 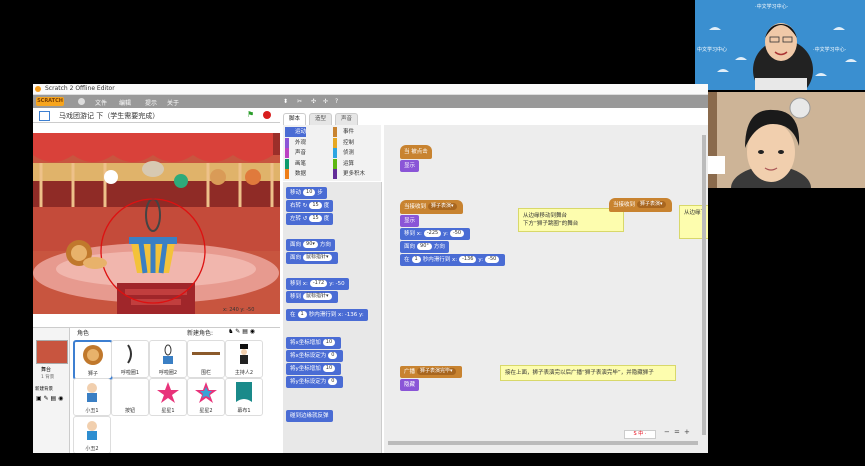 I want to click on sprite-tile: 按钮, so click(x=130, y=397).